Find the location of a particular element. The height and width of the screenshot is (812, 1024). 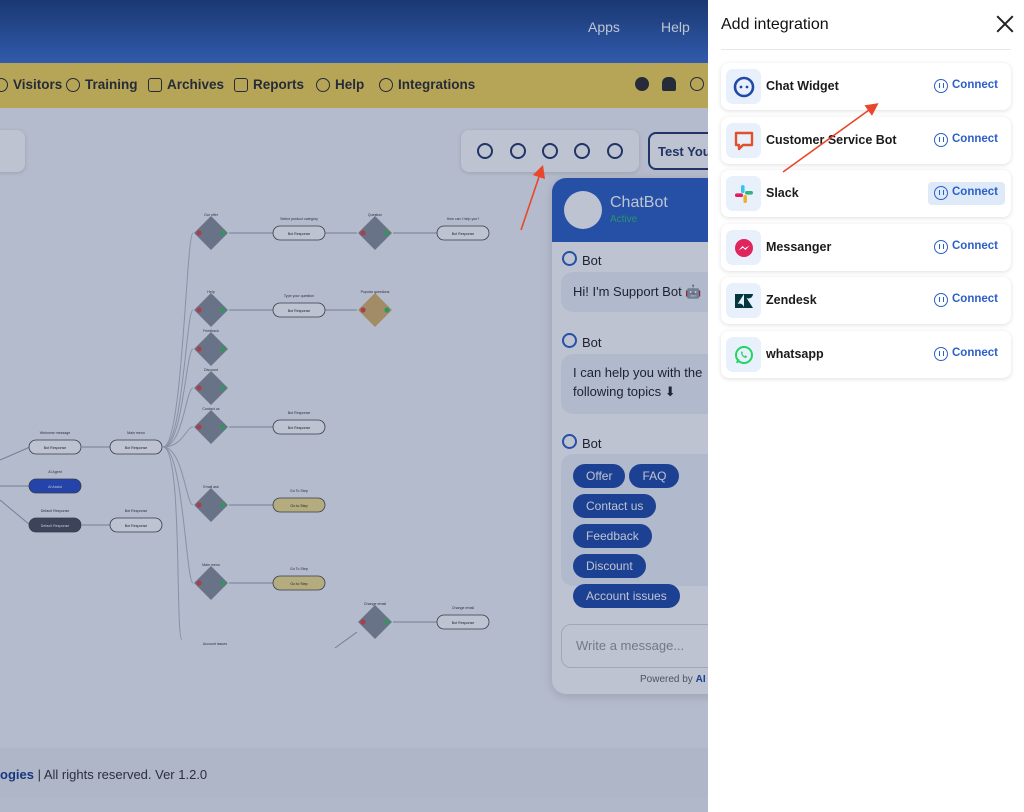

customer-service-bot-icon is located at coordinates (743, 140).